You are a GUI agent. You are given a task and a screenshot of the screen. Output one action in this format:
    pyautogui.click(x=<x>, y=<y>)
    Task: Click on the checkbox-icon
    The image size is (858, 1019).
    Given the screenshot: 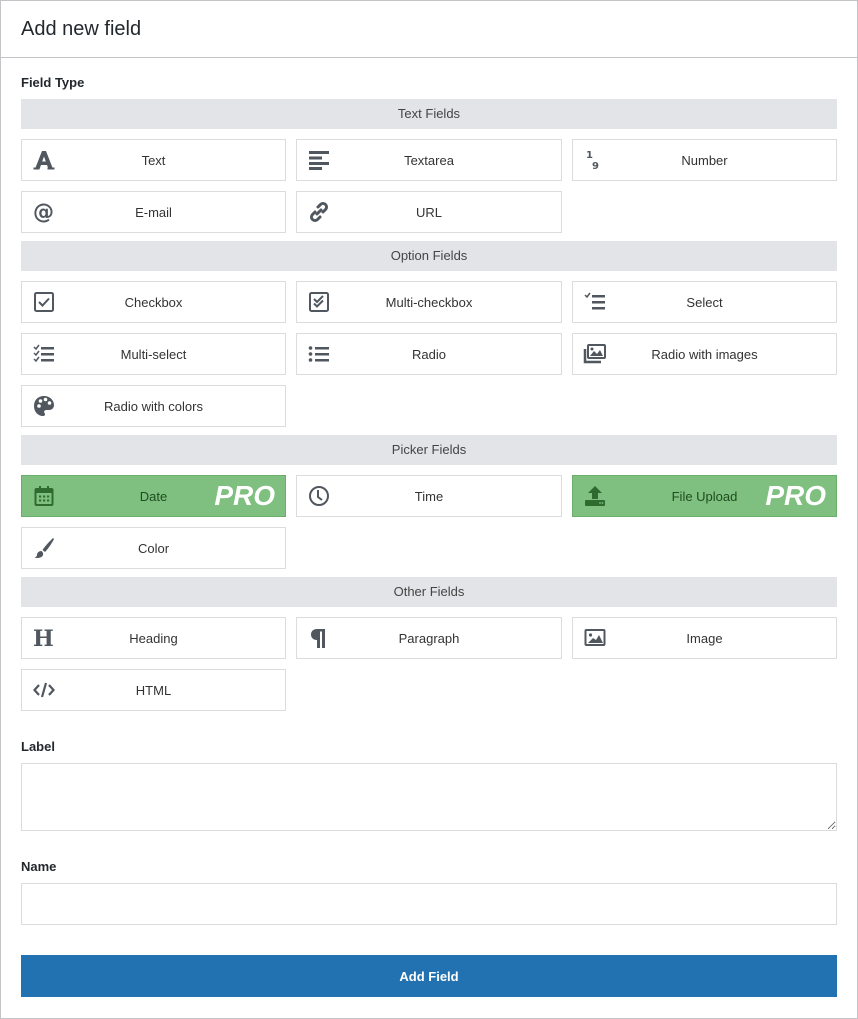 What is the action you would take?
    pyautogui.click(x=44, y=302)
    